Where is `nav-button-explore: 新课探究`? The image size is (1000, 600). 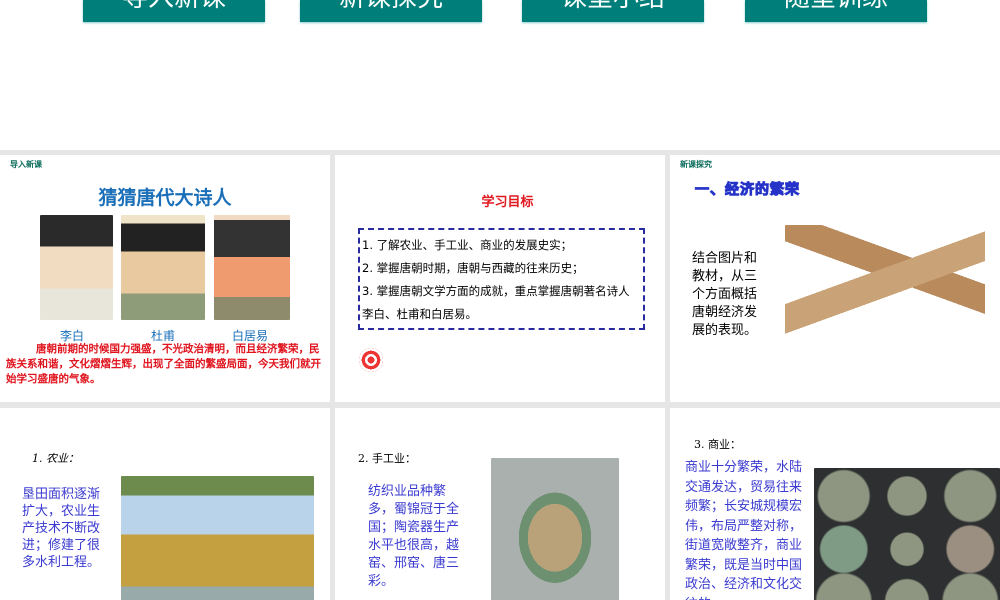 nav-button-explore: 新课探究 is located at coordinates (391, 11).